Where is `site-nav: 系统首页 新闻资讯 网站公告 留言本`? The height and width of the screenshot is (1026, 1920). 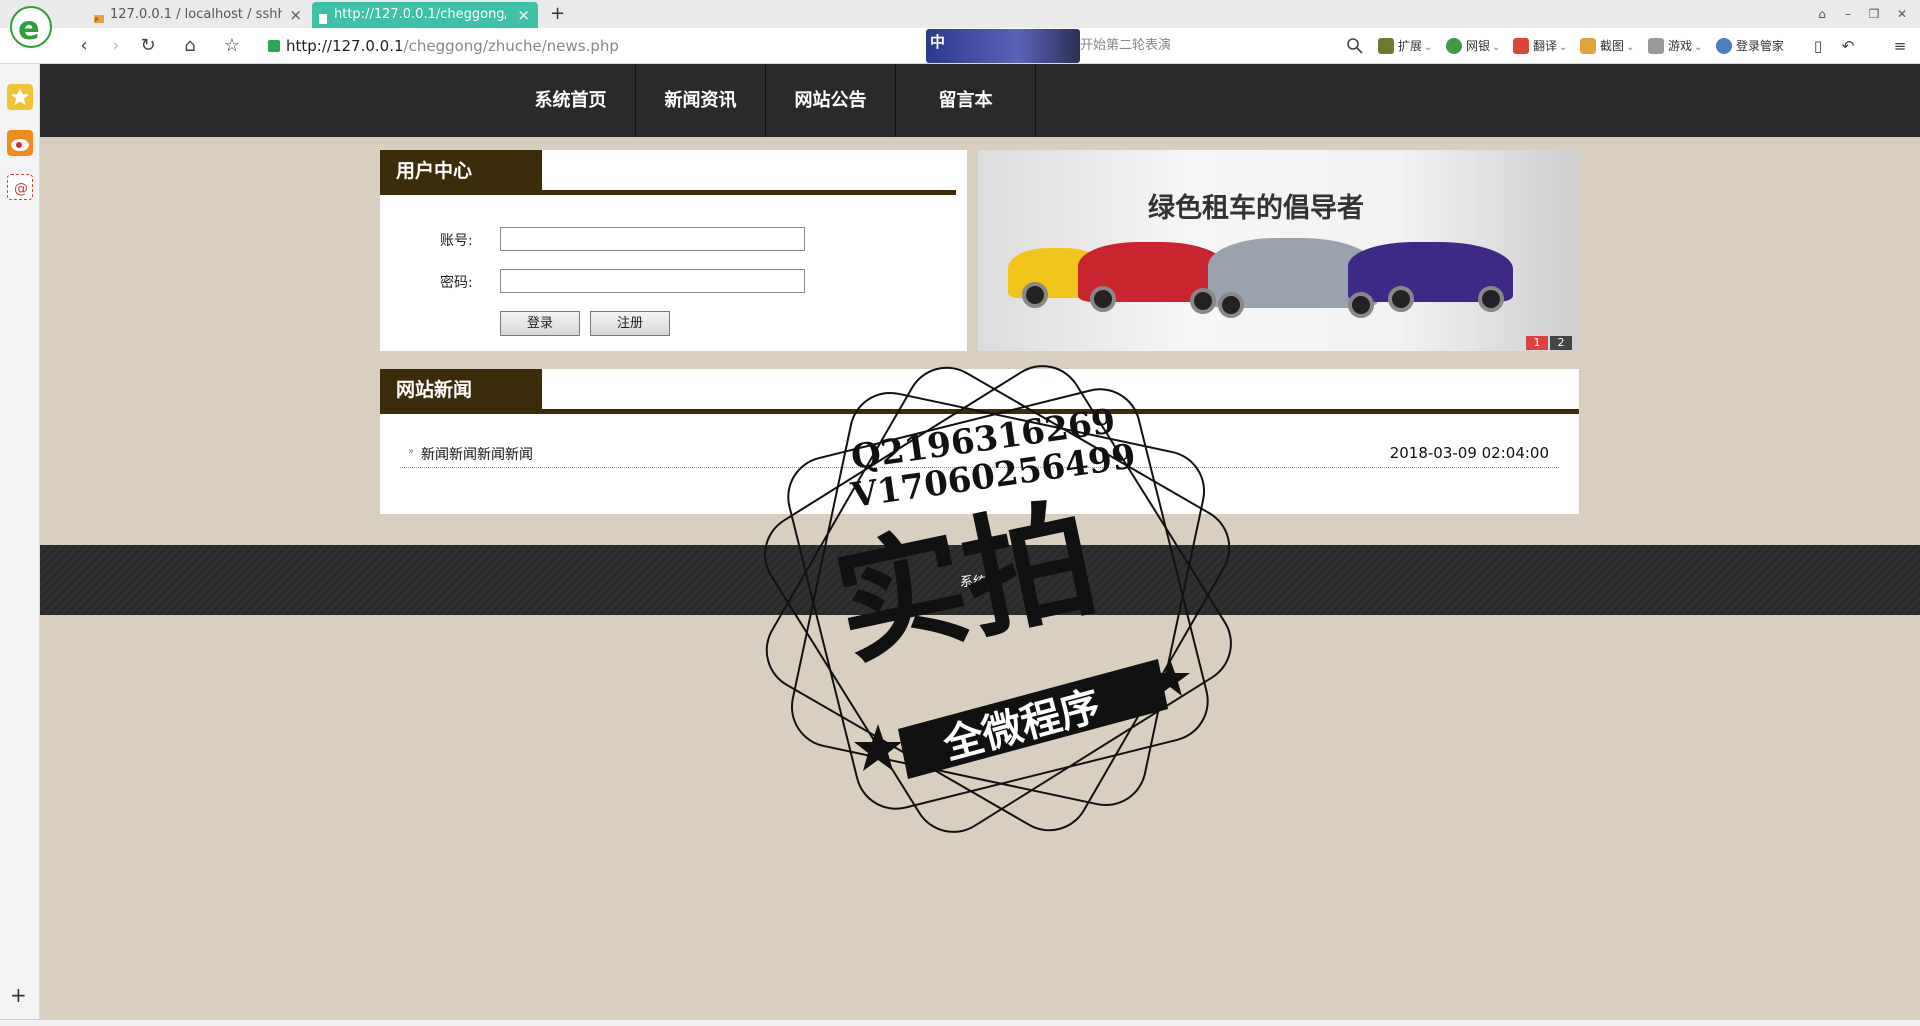 site-nav: 系统首页 新闻资讯 网站公告 留言本 is located at coordinates (980, 100).